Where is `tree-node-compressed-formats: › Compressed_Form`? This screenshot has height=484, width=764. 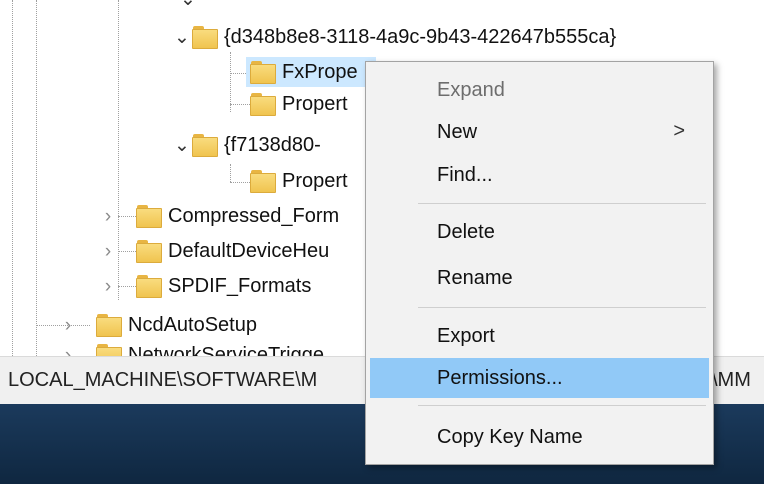
tree-node-compressed-formats: › Compressed_Form is located at coordinates (218, 216).